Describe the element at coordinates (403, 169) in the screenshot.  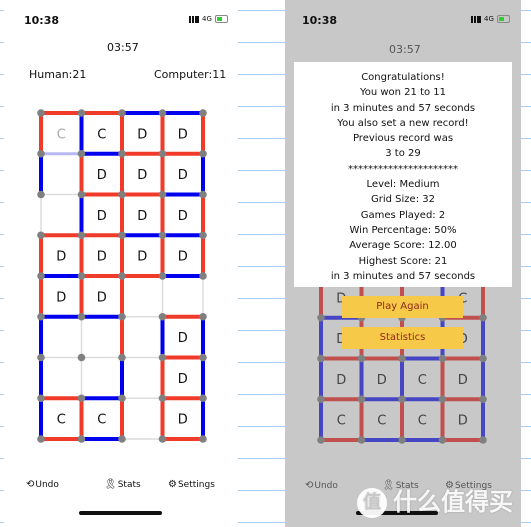
I see `dialog-line: **********************` at that location.